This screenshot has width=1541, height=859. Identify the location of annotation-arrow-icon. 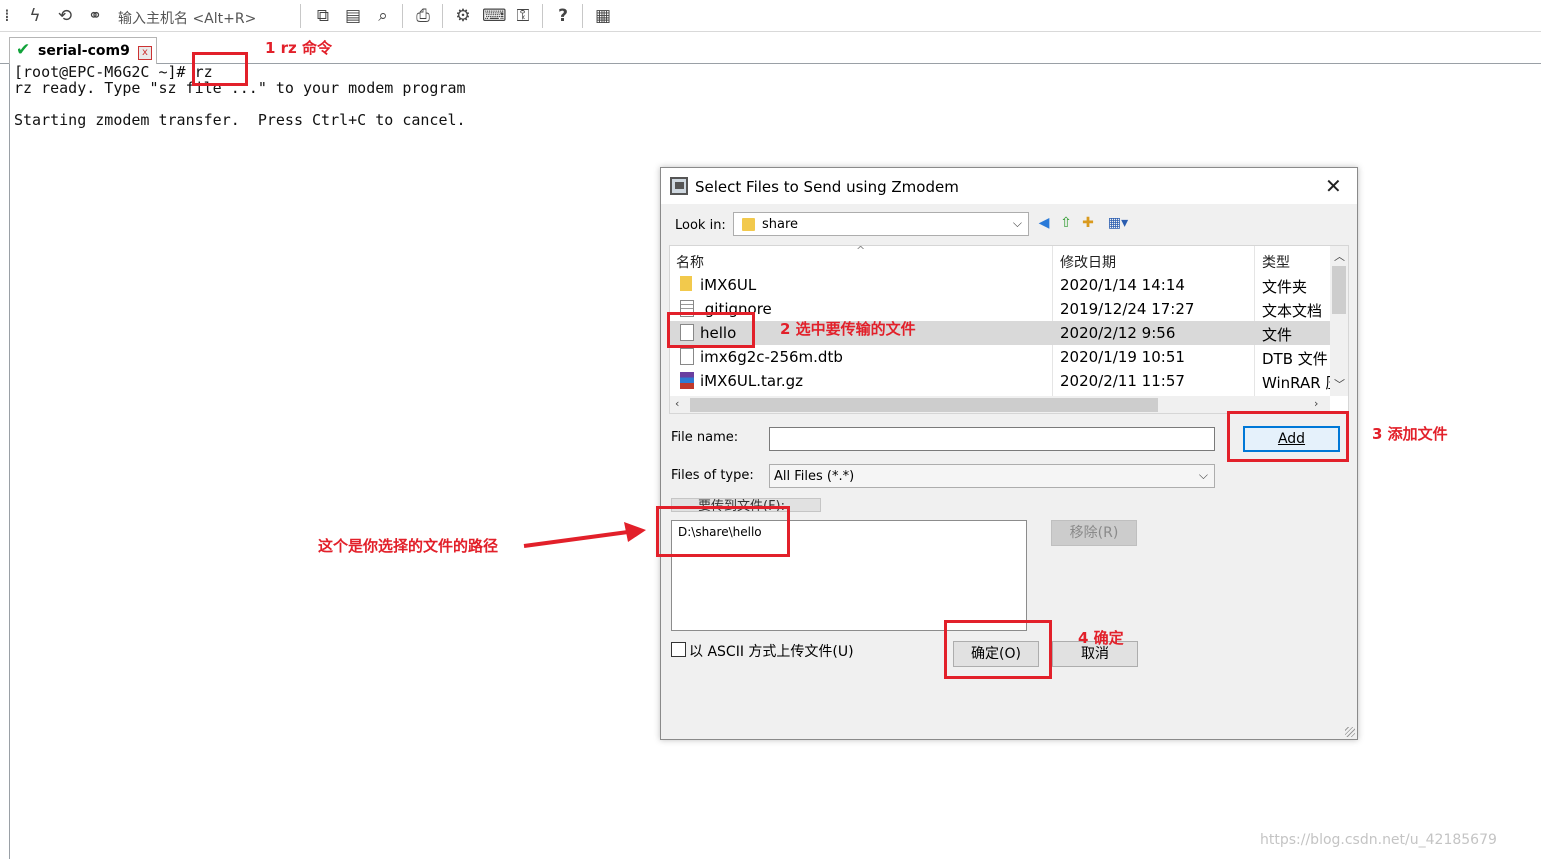
(584, 535).